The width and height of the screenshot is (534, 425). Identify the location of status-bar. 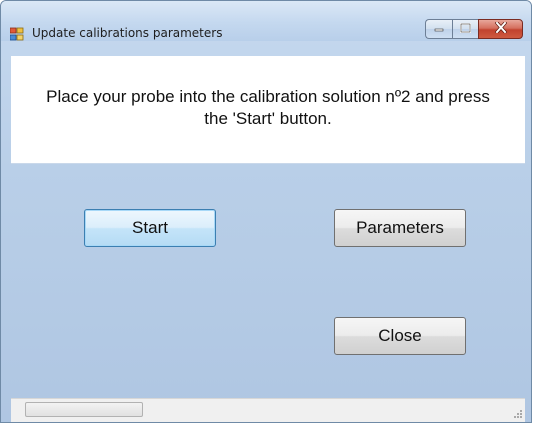
(268, 410).